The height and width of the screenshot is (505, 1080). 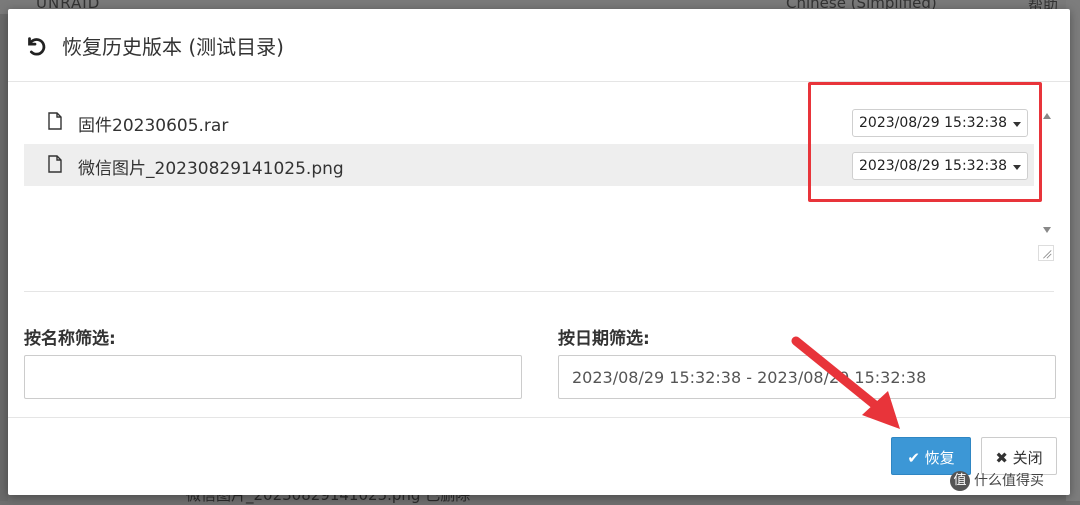 I want to click on arrow-annotation, so click(x=845, y=382).